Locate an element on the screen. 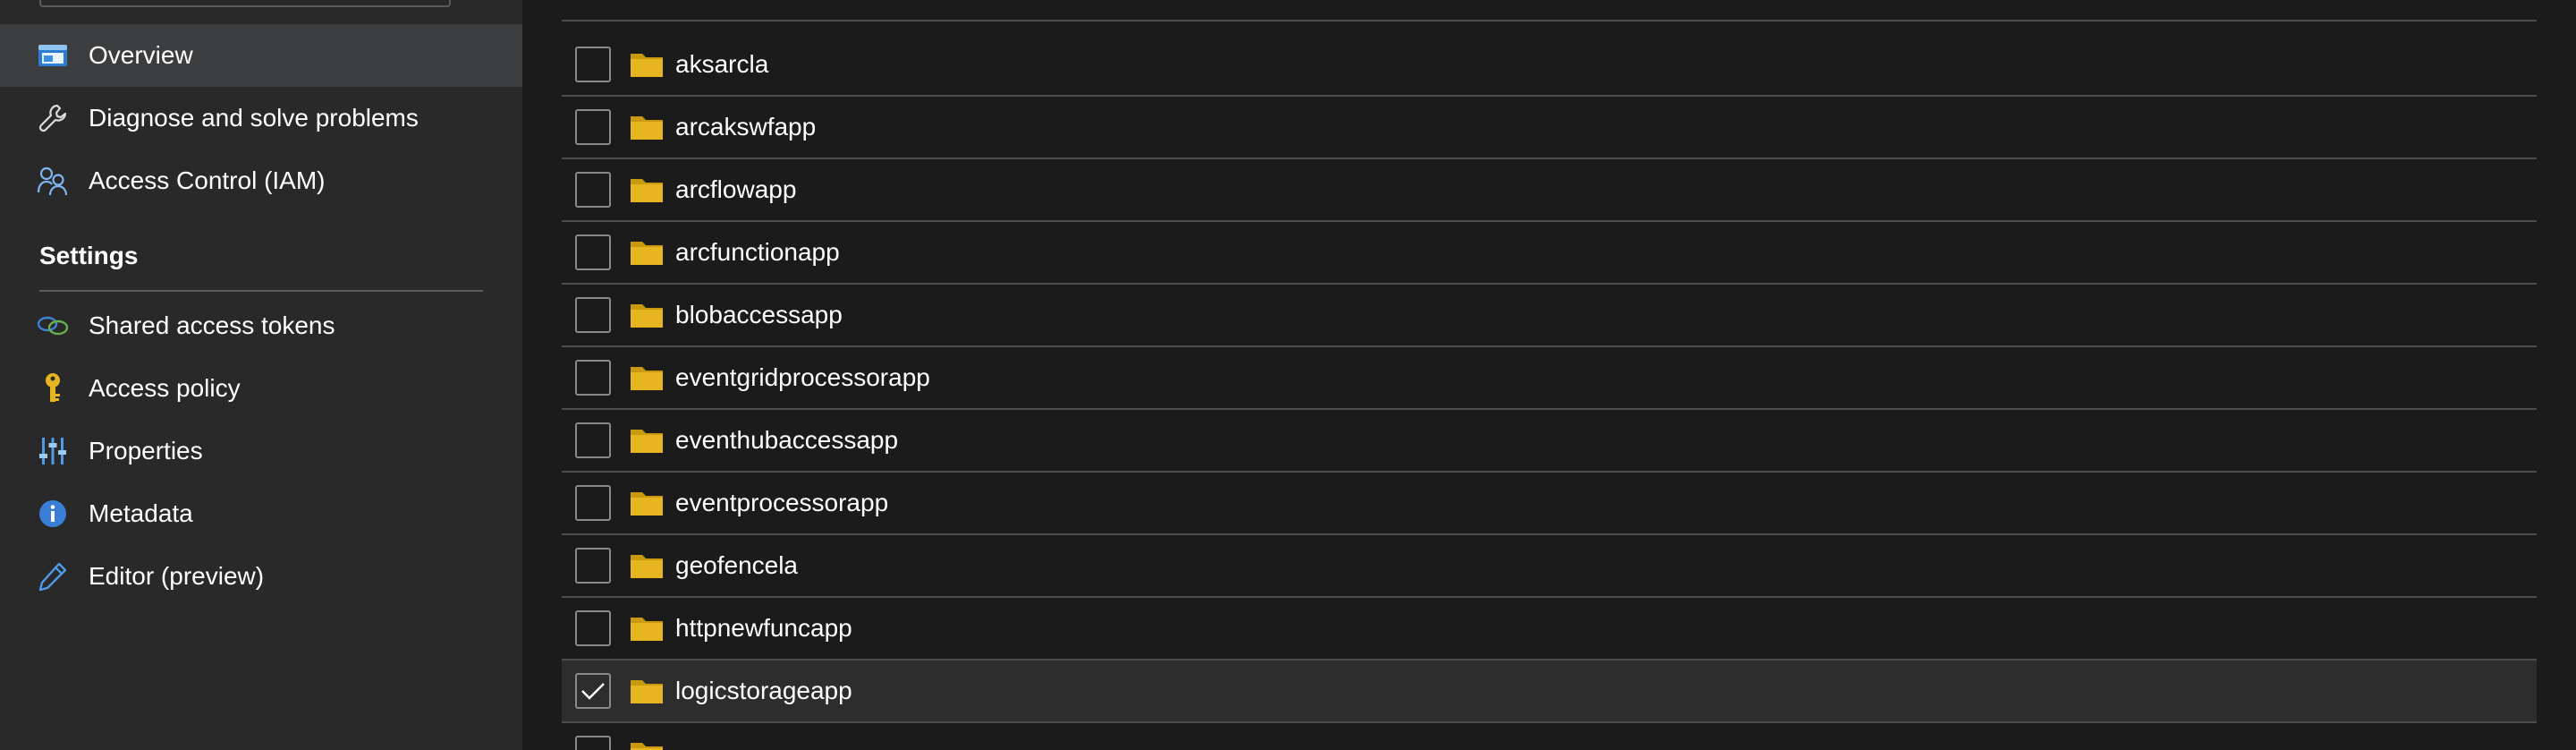  table-row: aksarcla is located at coordinates (1549, 65).